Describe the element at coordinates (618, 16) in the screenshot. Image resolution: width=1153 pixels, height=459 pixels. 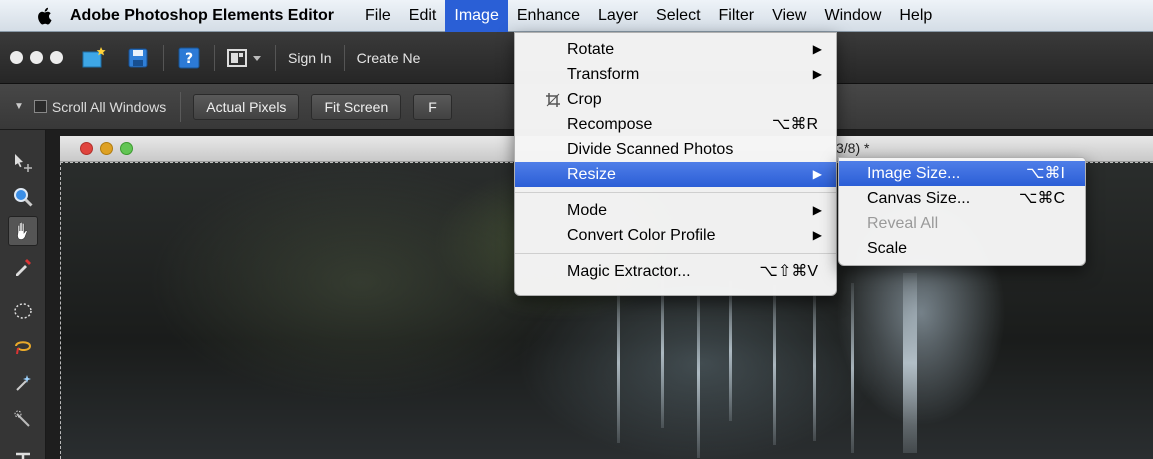
I see `menu-layer: Layer` at that location.